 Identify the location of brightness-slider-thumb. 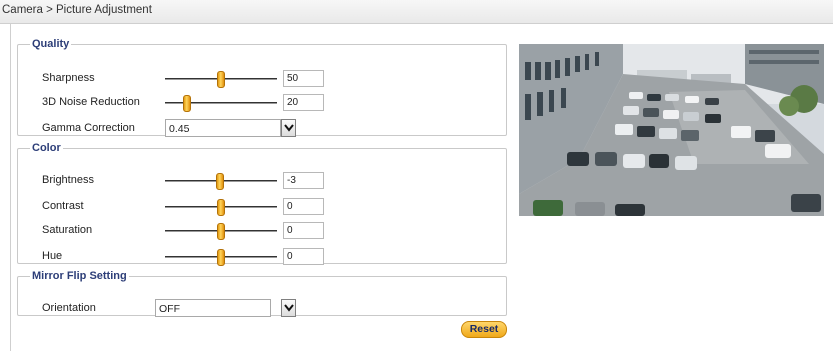
(219, 181).